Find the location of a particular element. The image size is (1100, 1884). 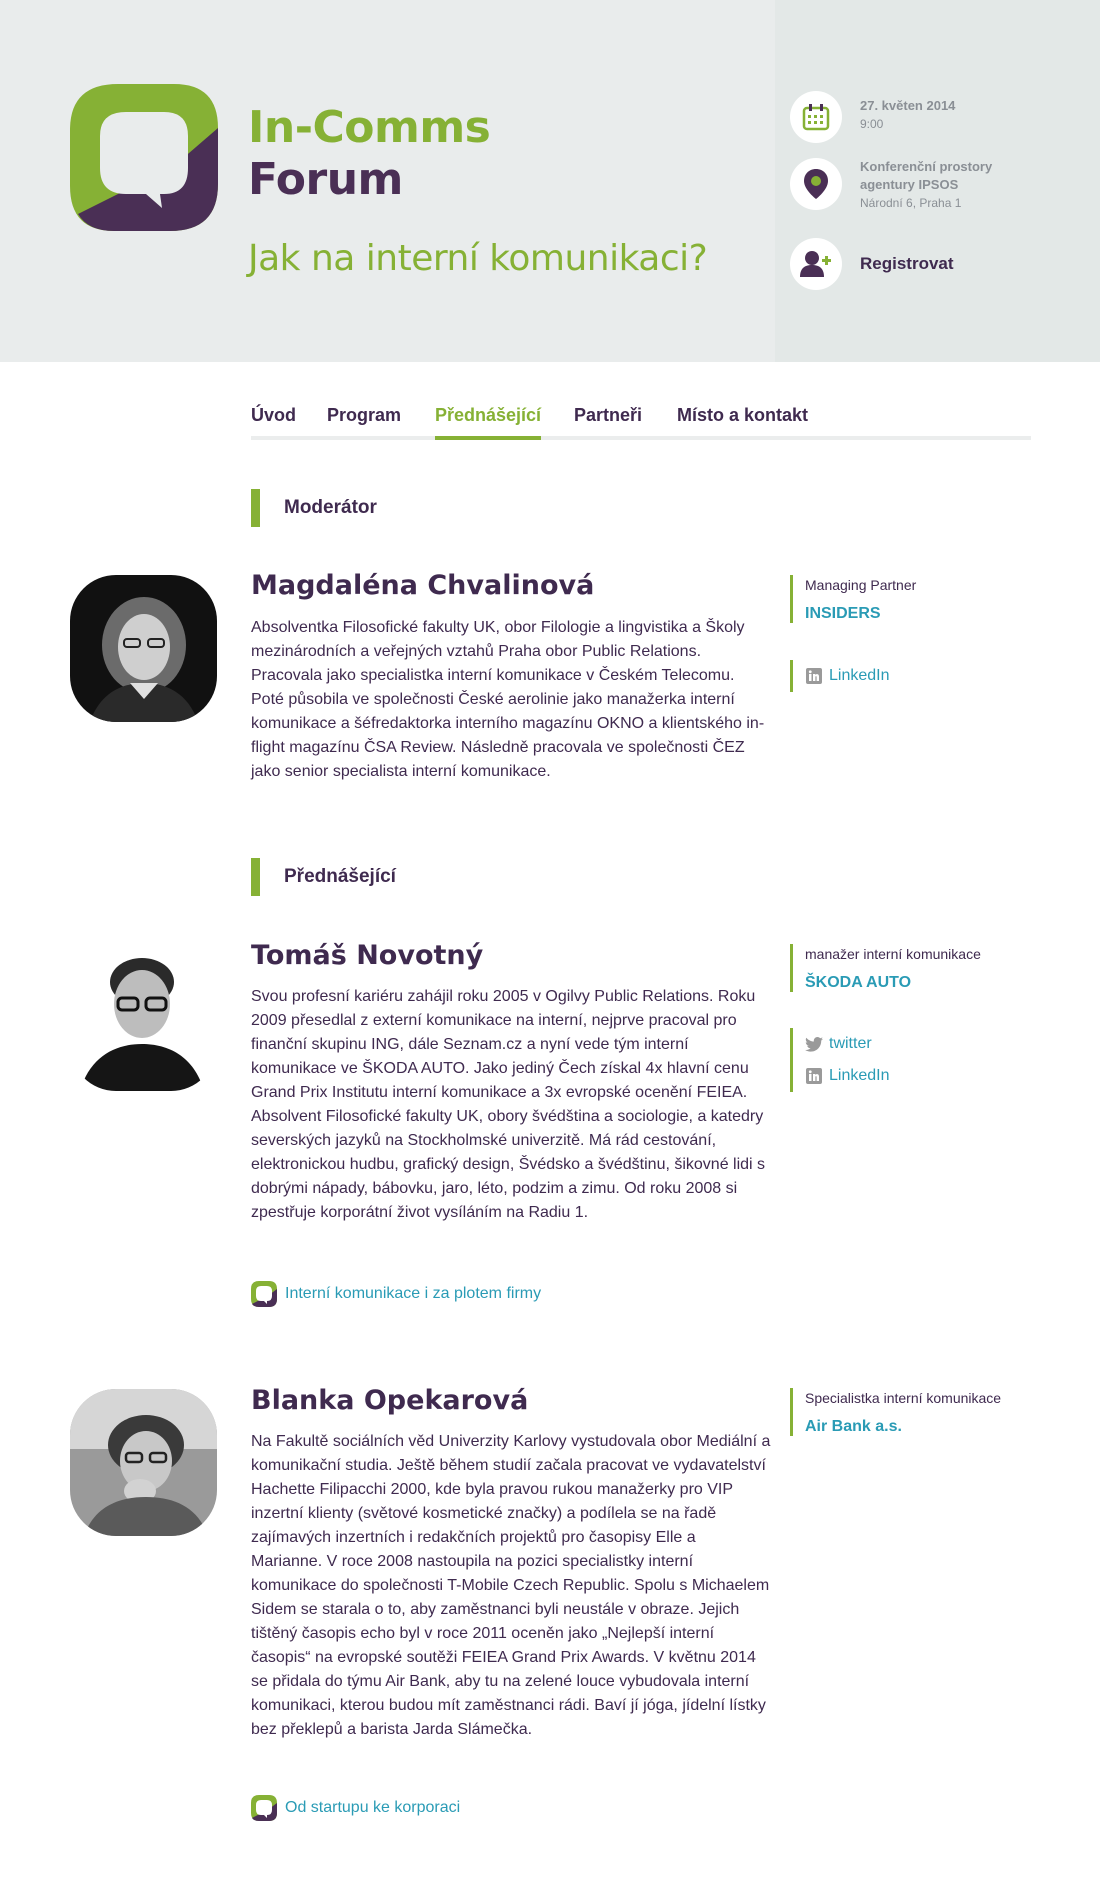

event-date: 27. květen 2014 9:00 is located at coordinates (872, 117).